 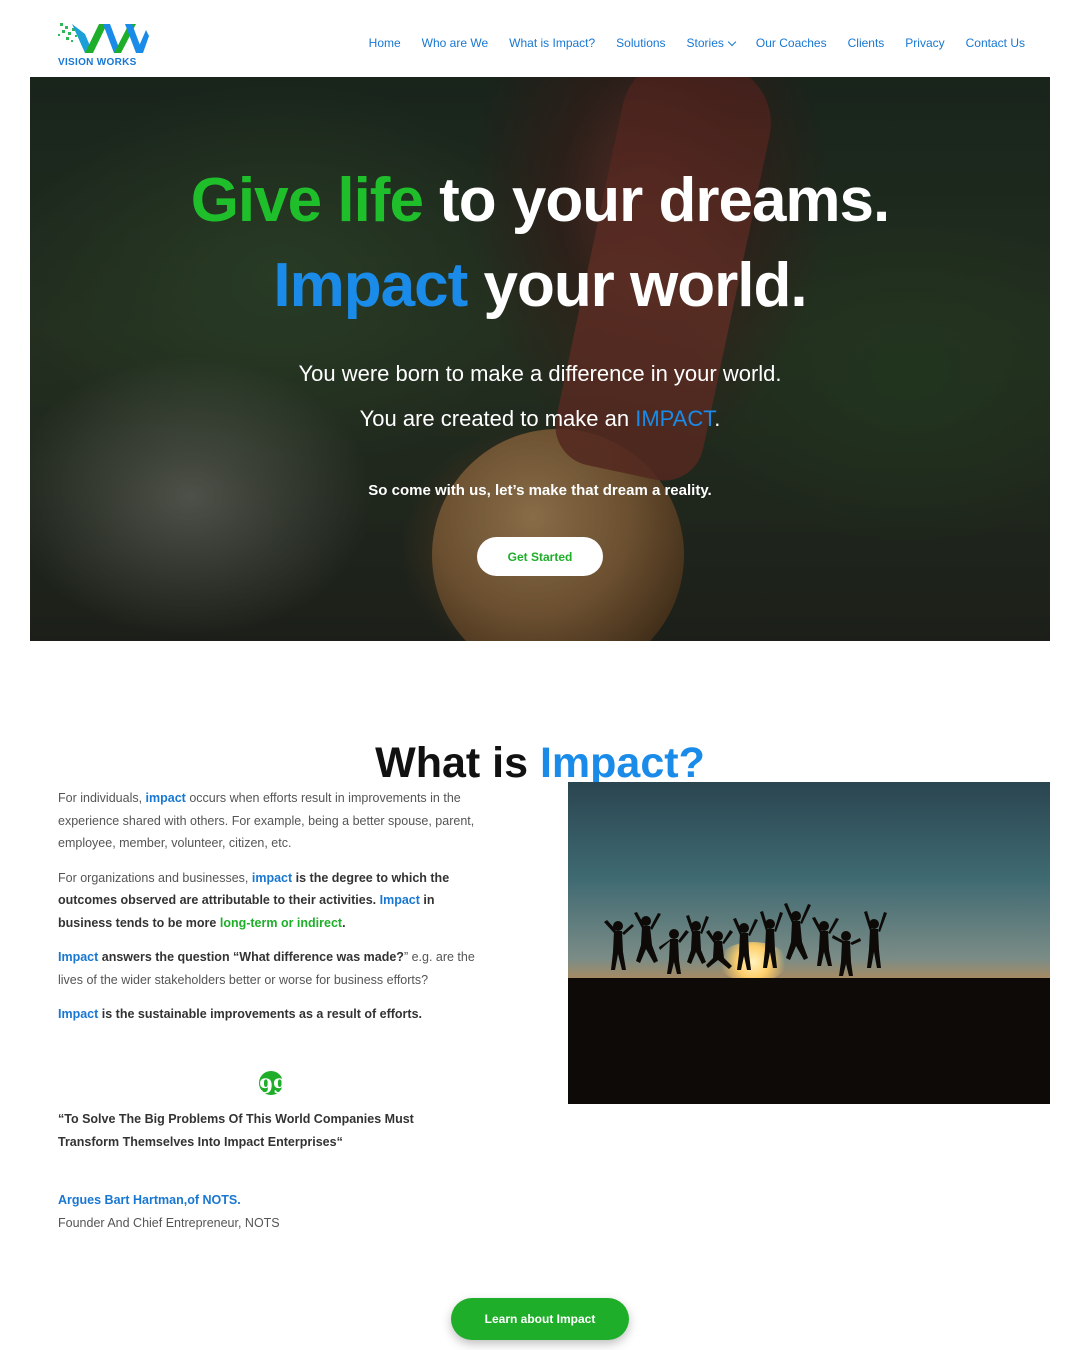 I want to click on hero-subtitle-2: You are created to make an IMPACT., so click(x=540, y=419).